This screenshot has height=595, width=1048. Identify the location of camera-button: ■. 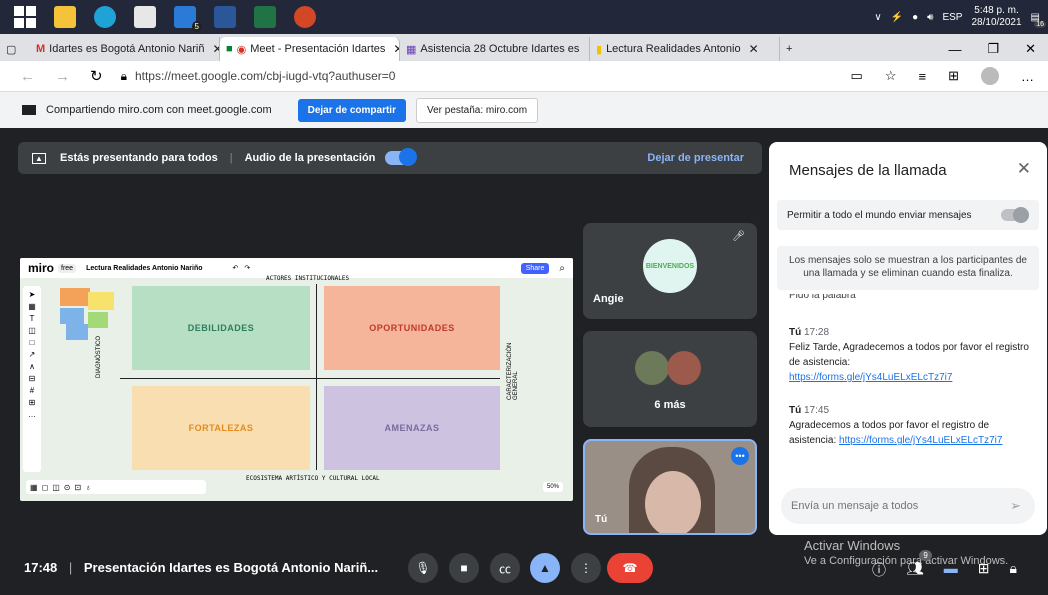
(464, 568).